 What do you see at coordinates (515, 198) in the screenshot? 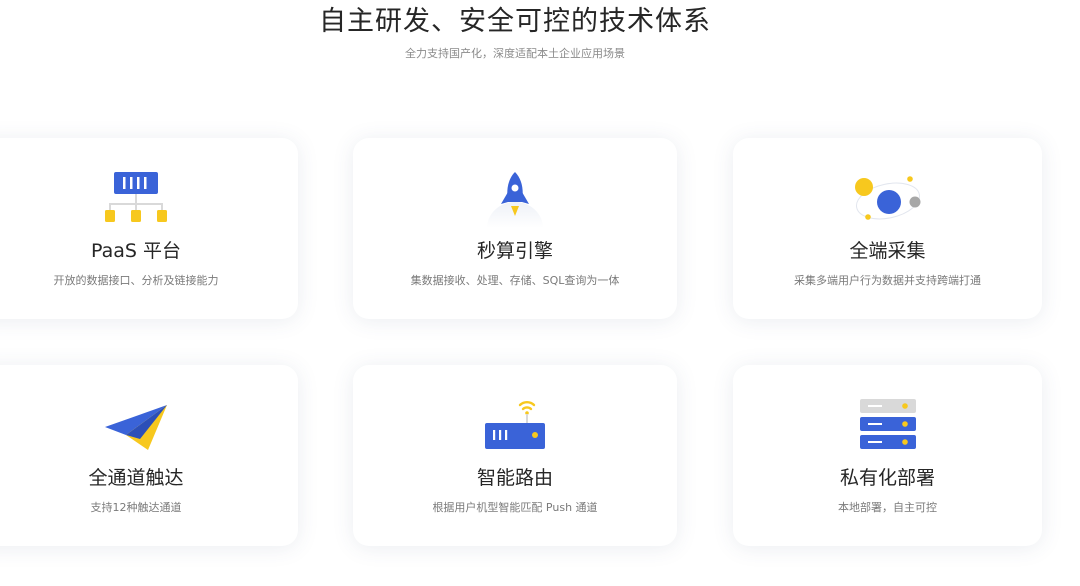
I see `rocket-icon` at bounding box center [515, 198].